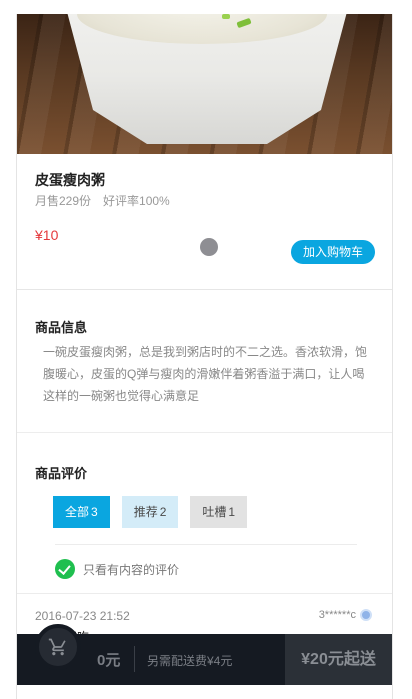  What do you see at coordinates (61, 473) in the screenshot?
I see `review-section-title: 商品评价` at bounding box center [61, 473].